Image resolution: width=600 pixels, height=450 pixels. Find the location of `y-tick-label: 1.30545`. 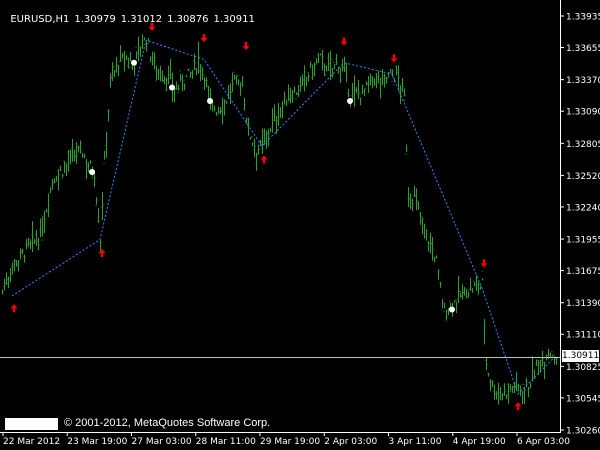

y-tick-label: 1.30545 is located at coordinates (583, 399).